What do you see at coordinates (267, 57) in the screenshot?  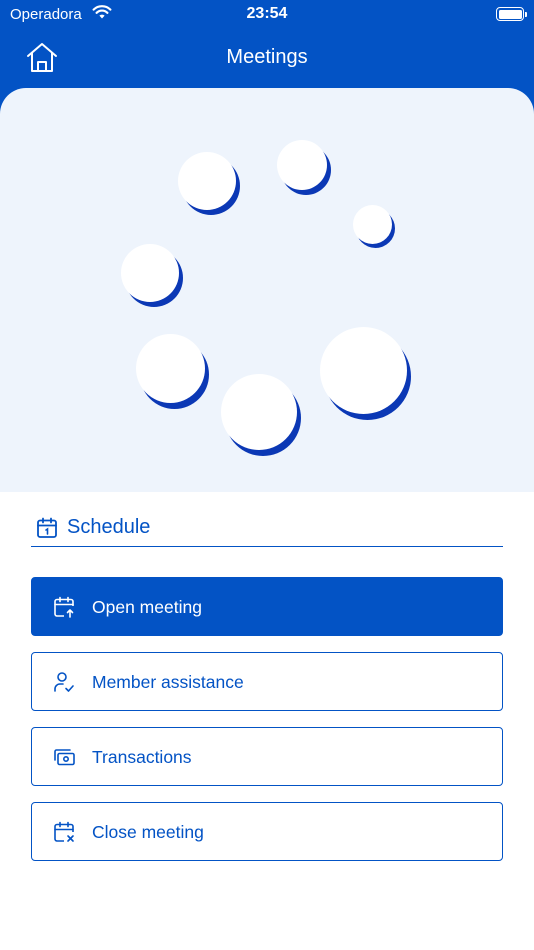 I see `page-title: Meetings` at bounding box center [267, 57].